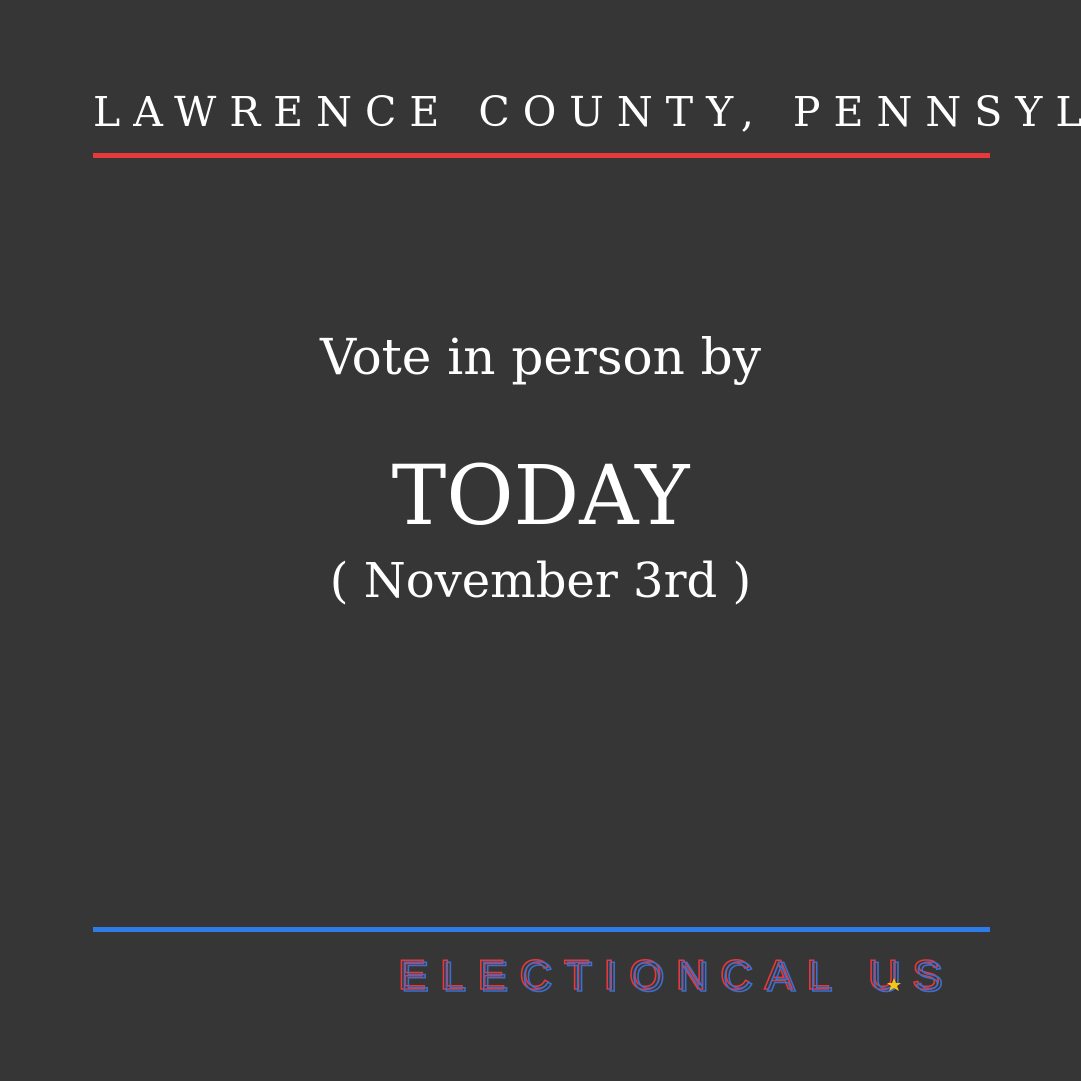  I want to click on election-date: ( November 3rd ), so click(540, 581).